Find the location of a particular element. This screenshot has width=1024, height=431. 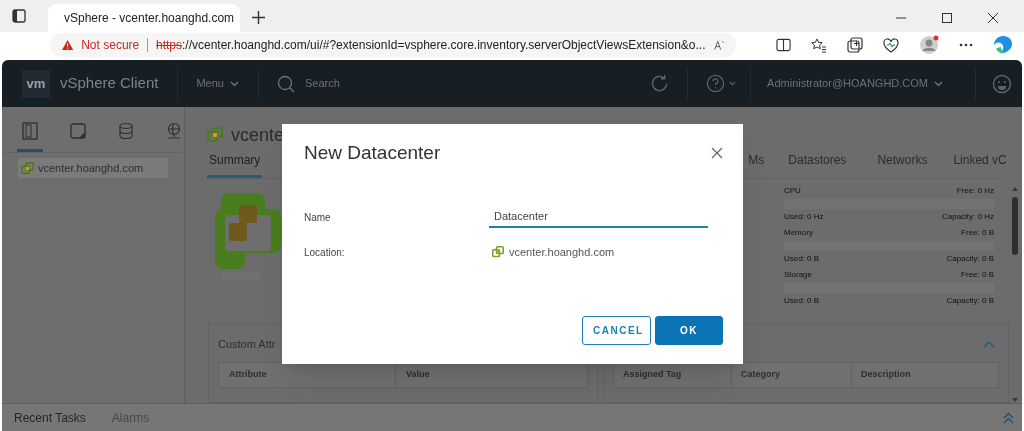

feedback-smiley-icon is located at coordinates (1002, 83).